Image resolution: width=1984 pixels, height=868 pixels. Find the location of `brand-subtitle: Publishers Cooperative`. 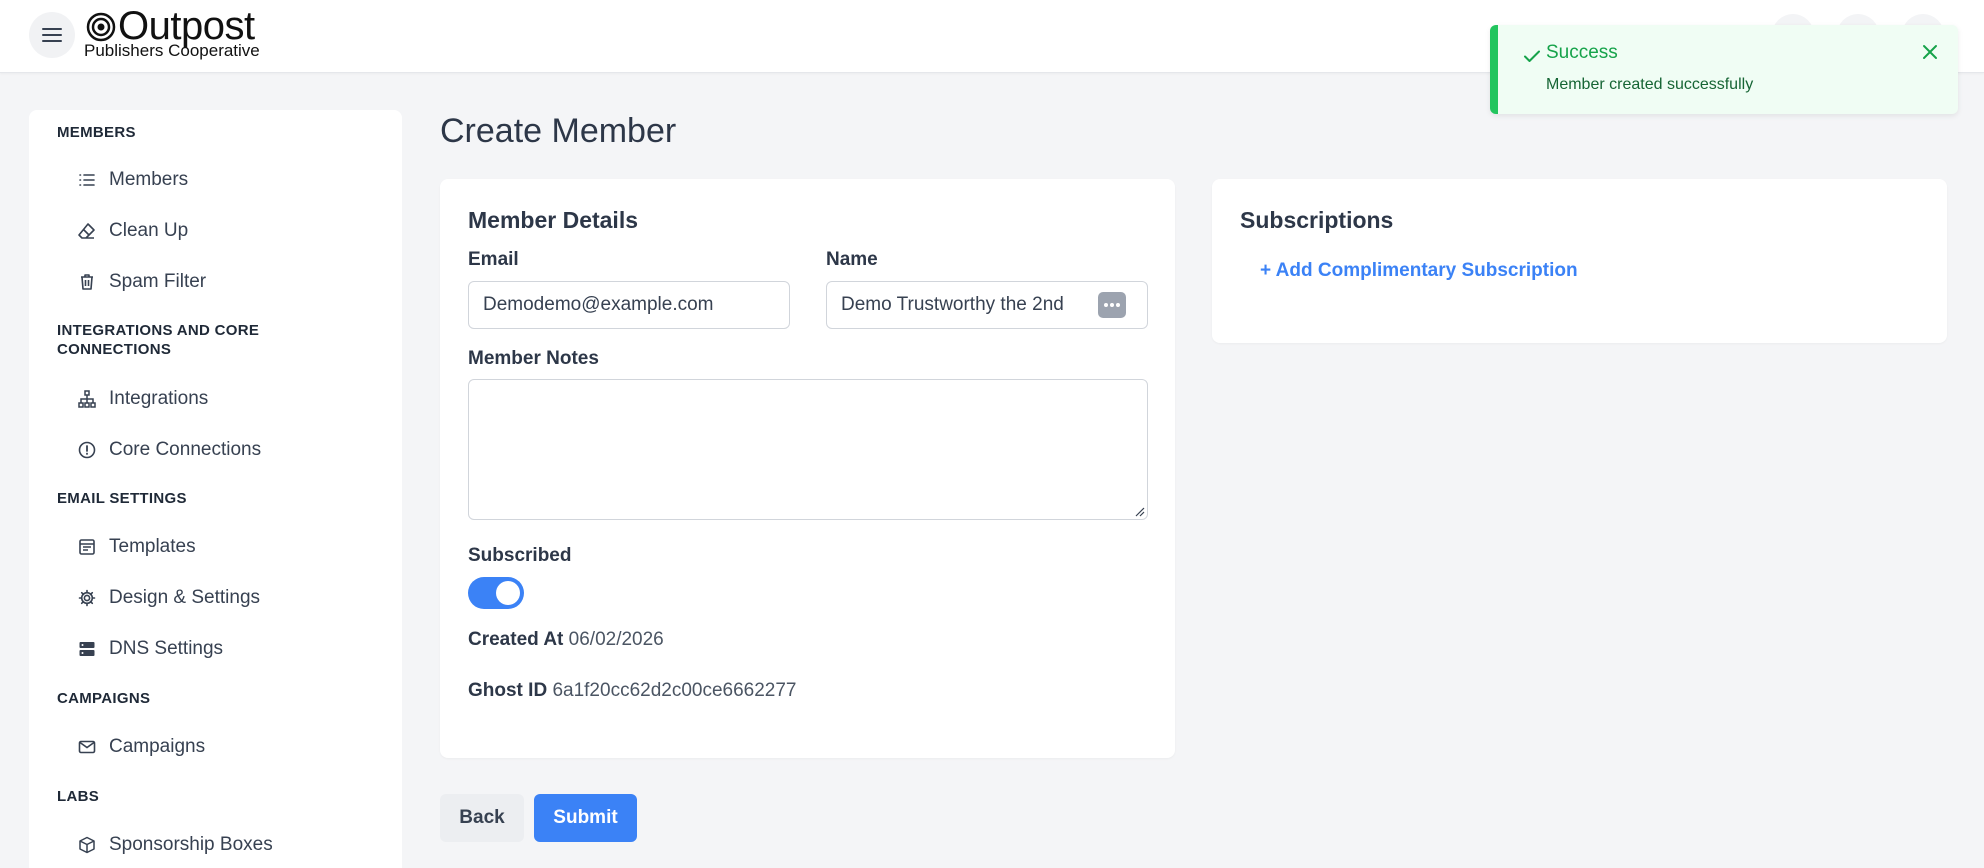

brand-subtitle: Publishers Cooperative is located at coordinates (172, 50).